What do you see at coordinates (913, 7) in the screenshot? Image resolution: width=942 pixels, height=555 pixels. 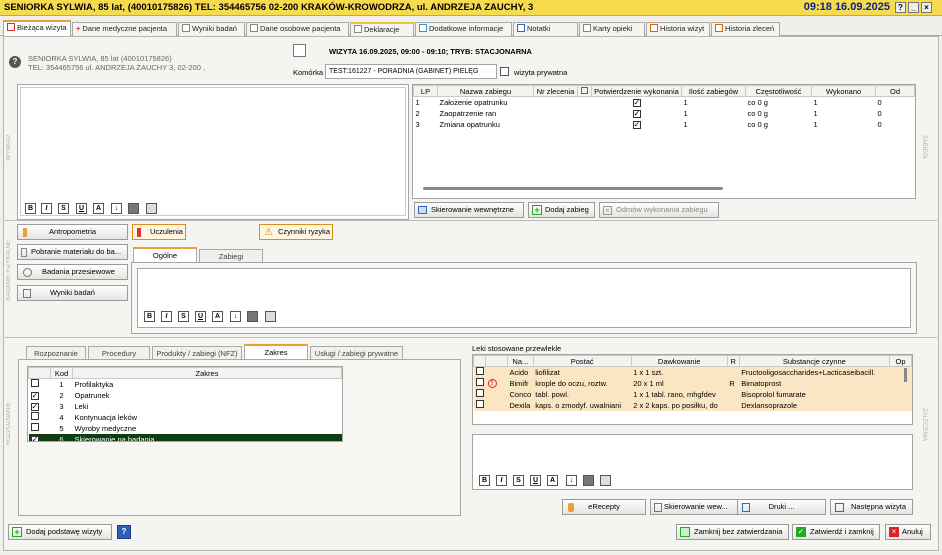 I see `minimize-icon: _` at bounding box center [913, 7].